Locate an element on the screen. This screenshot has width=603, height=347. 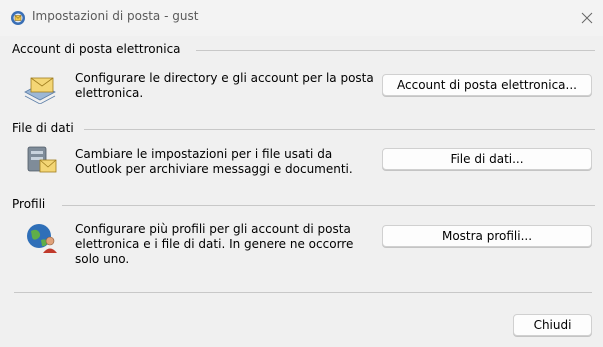
window-title: Impostazioni di posta - gust is located at coordinates (115, 16).